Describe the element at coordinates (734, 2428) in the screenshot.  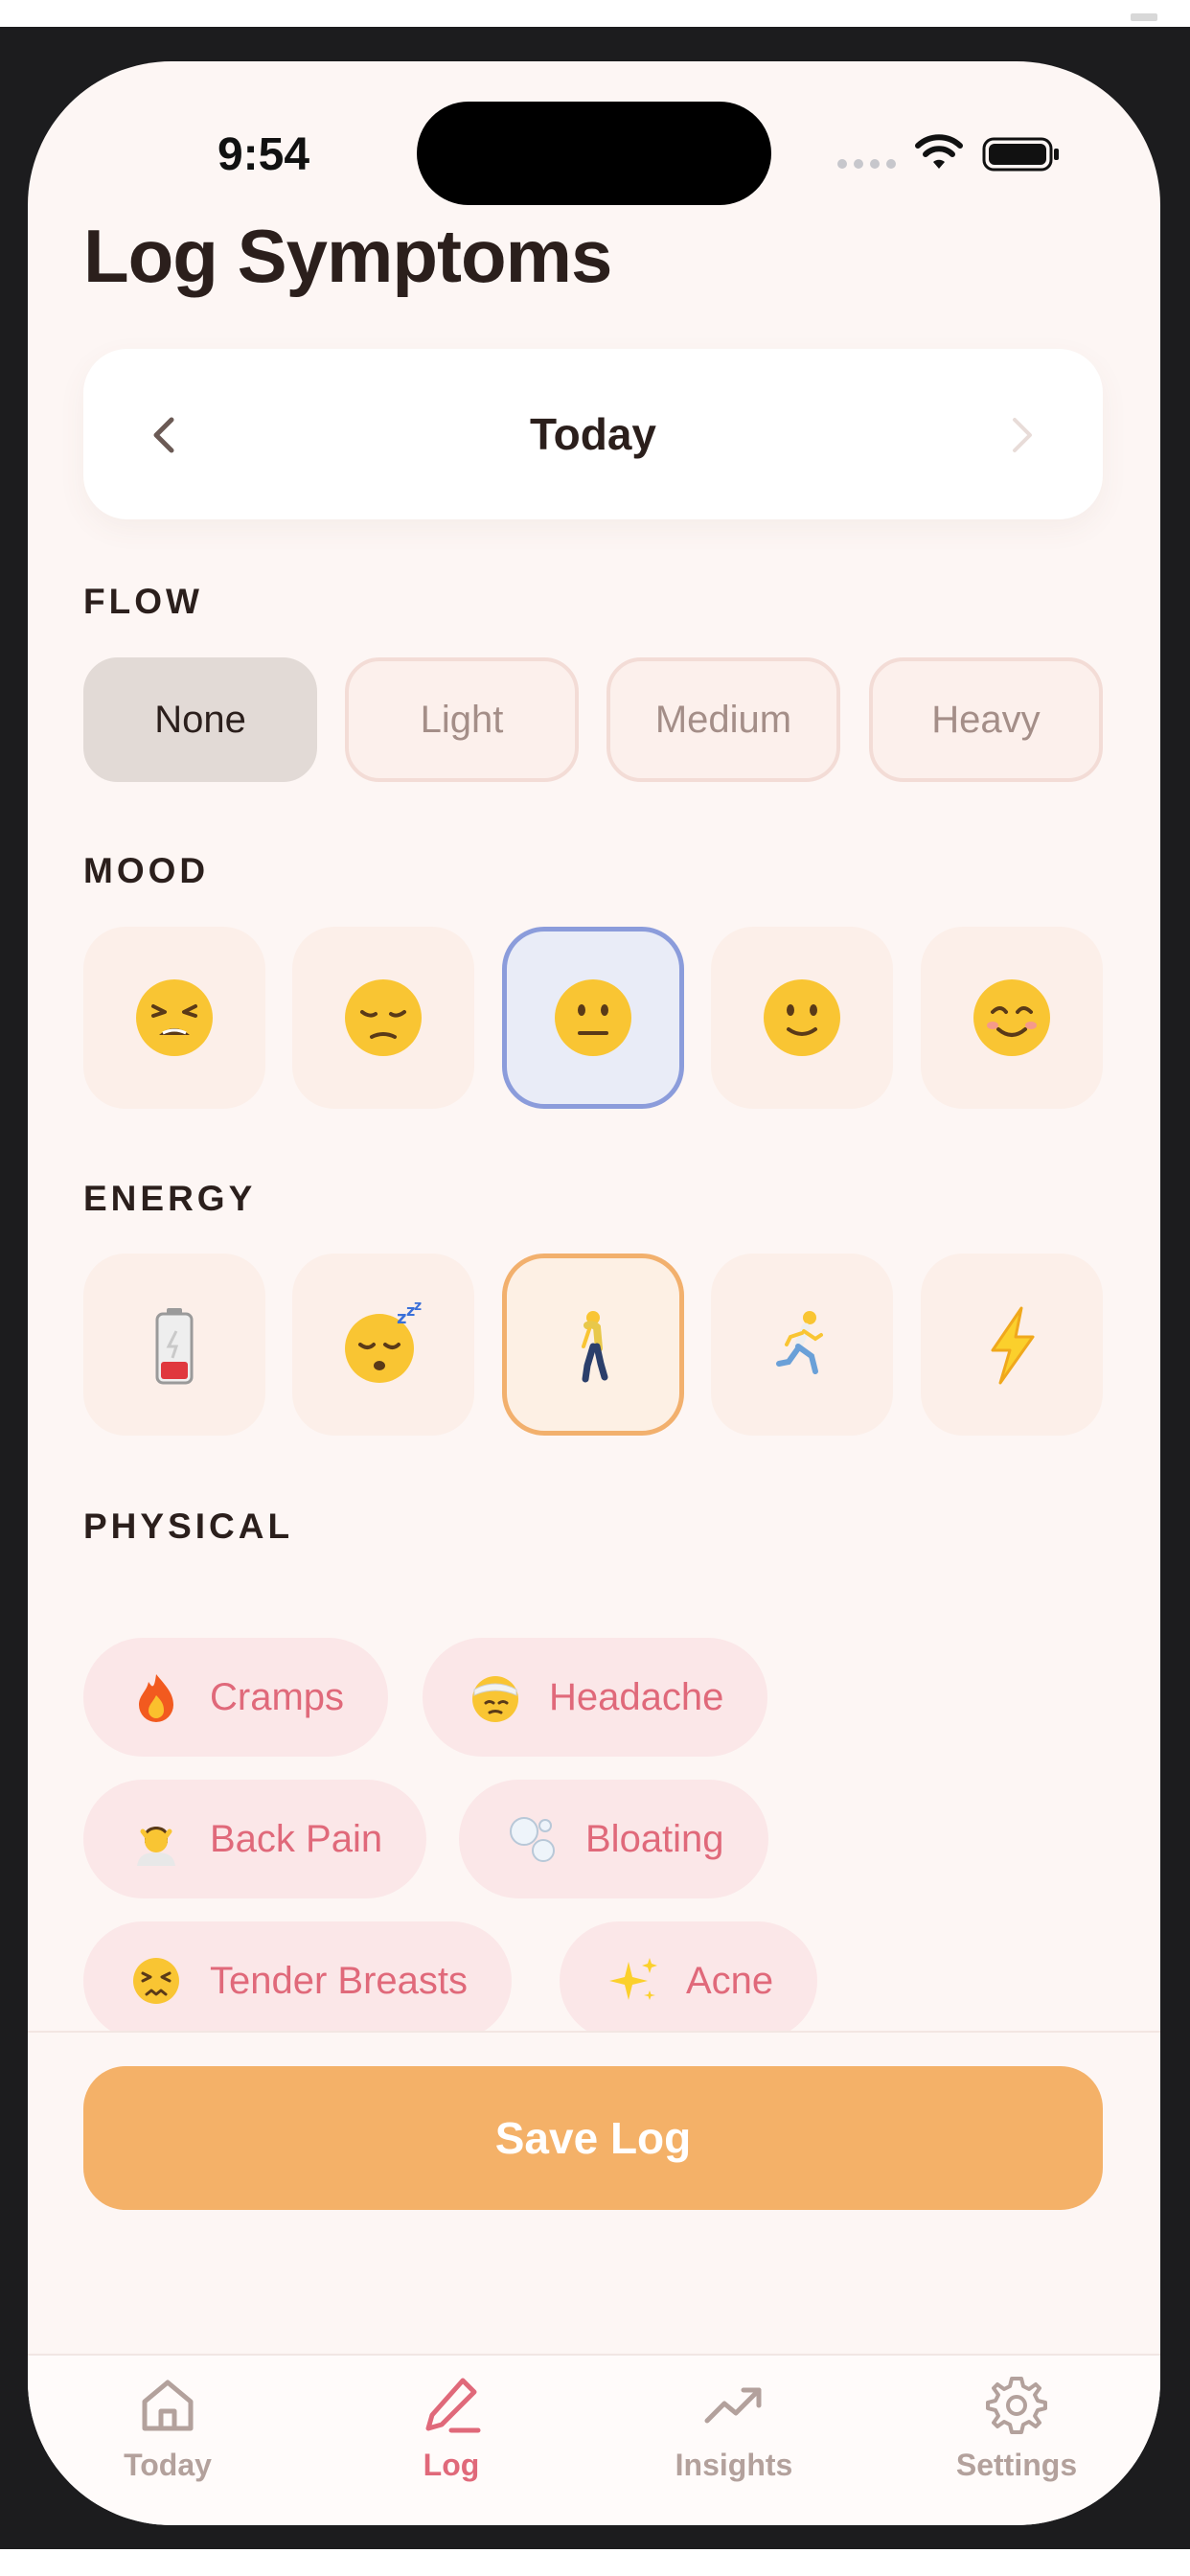
I see `tab-insights: Insights` at that location.